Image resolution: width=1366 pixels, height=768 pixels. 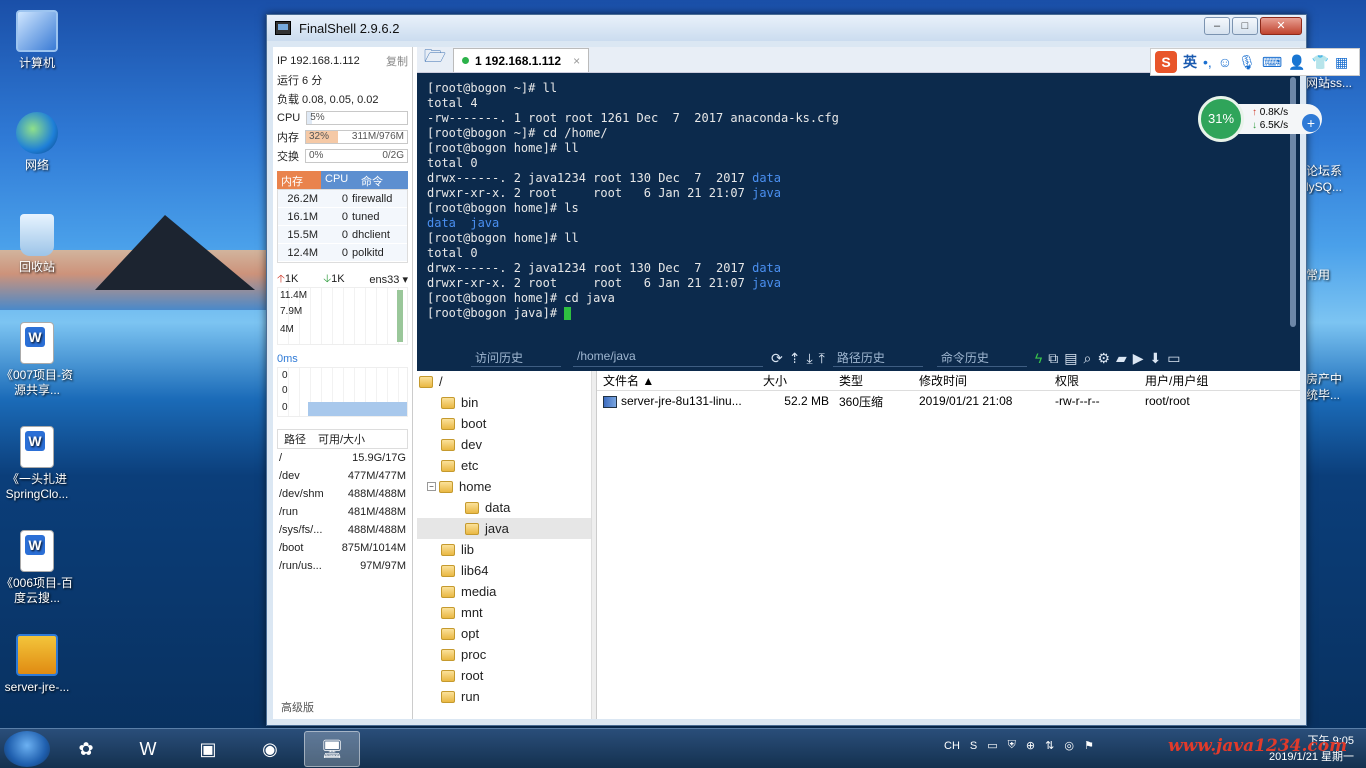 What do you see at coordinates (342, 199) in the screenshot?
I see `process-row: 26.2M 0 firewalld` at bounding box center [342, 199].